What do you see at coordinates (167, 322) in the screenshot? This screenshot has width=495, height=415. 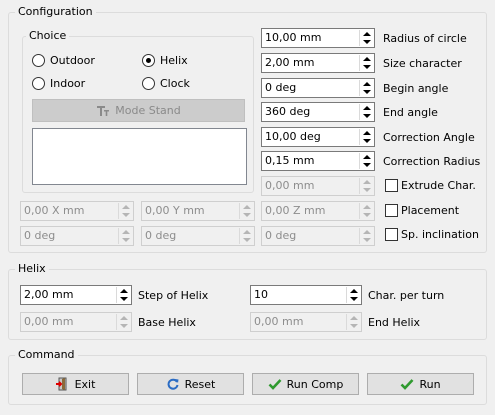 I see `base-helix-label: Base Helix` at bounding box center [167, 322].